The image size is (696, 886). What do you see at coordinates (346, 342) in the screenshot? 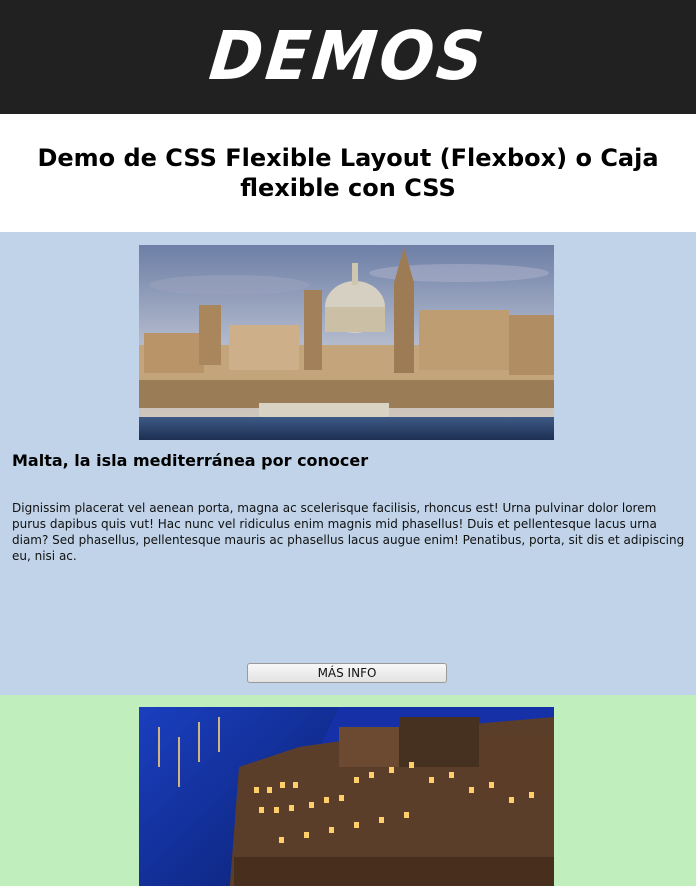
I see `malta-photo` at bounding box center [346, 342].